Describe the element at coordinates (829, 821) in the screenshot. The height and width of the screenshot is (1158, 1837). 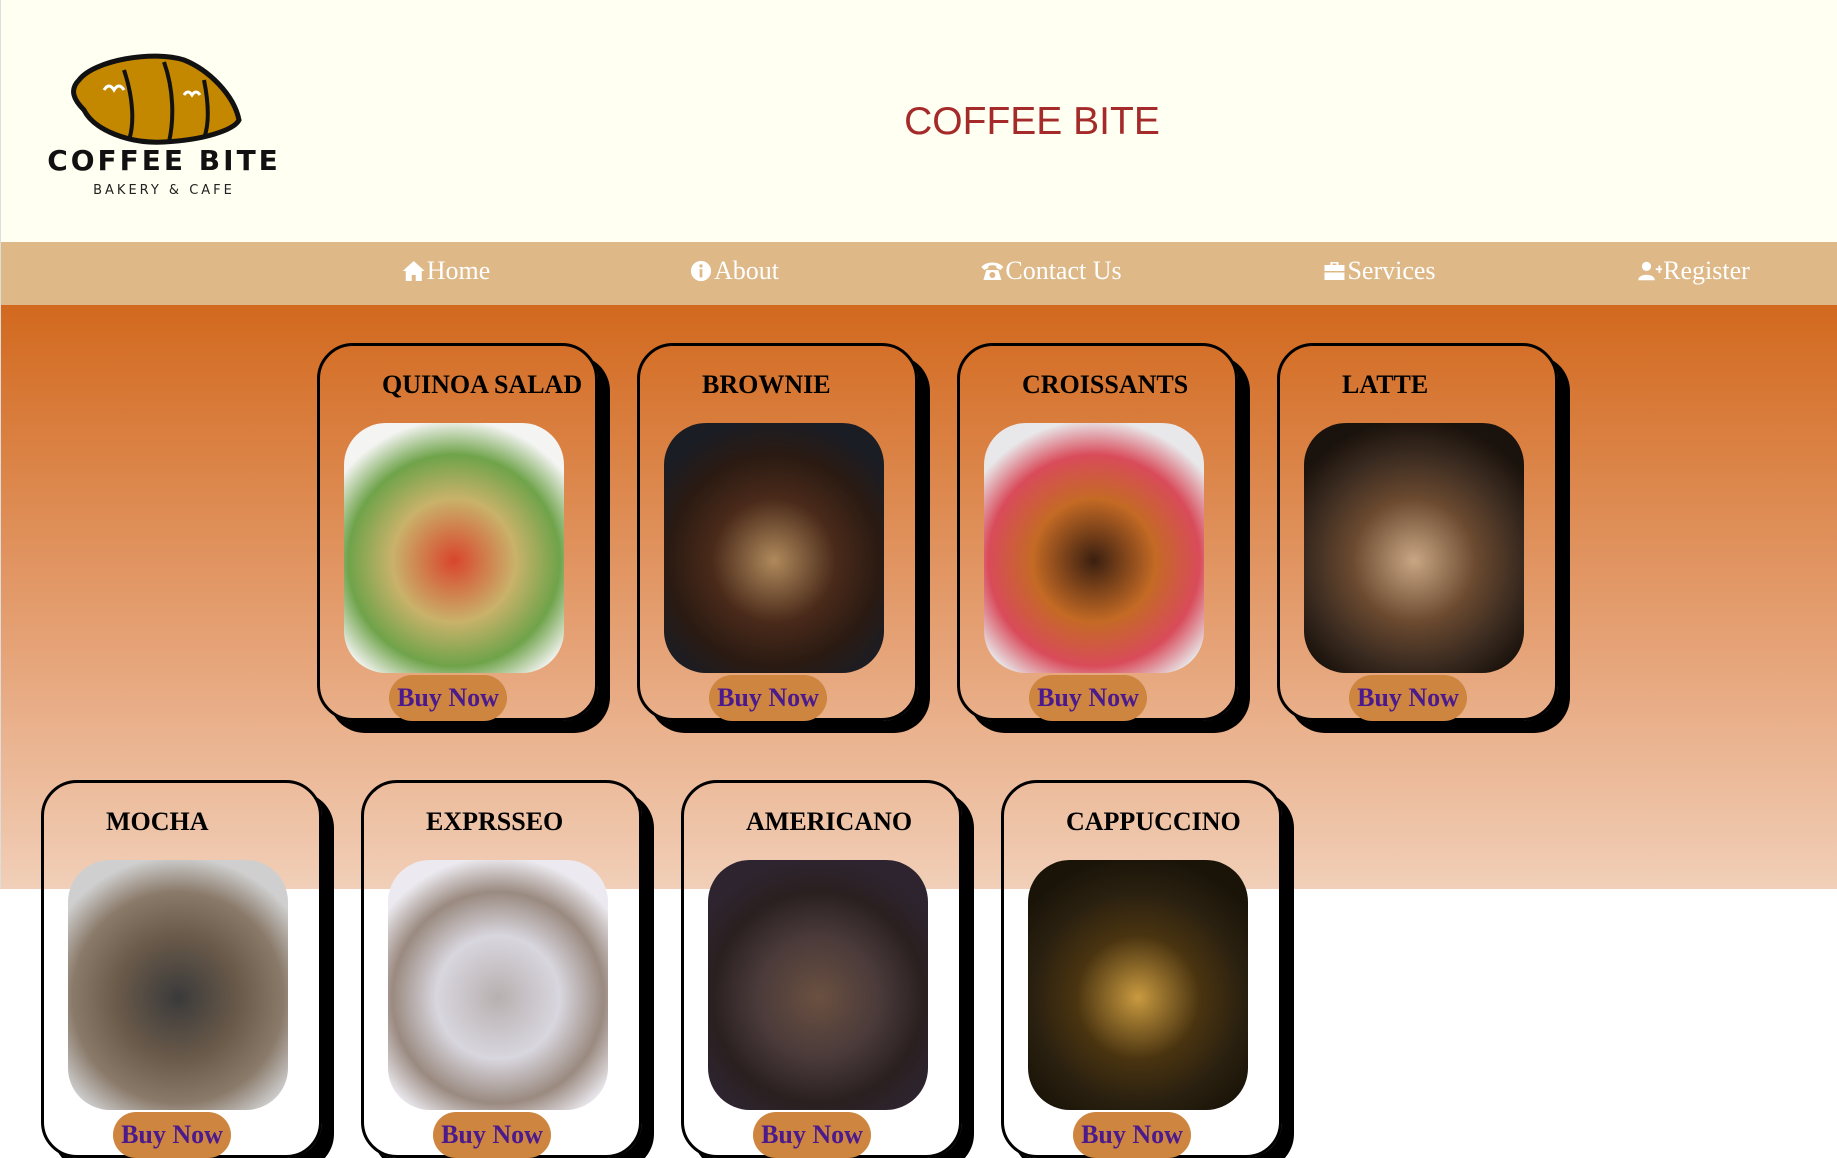
I see `product-name: AMERICANO` at that location.